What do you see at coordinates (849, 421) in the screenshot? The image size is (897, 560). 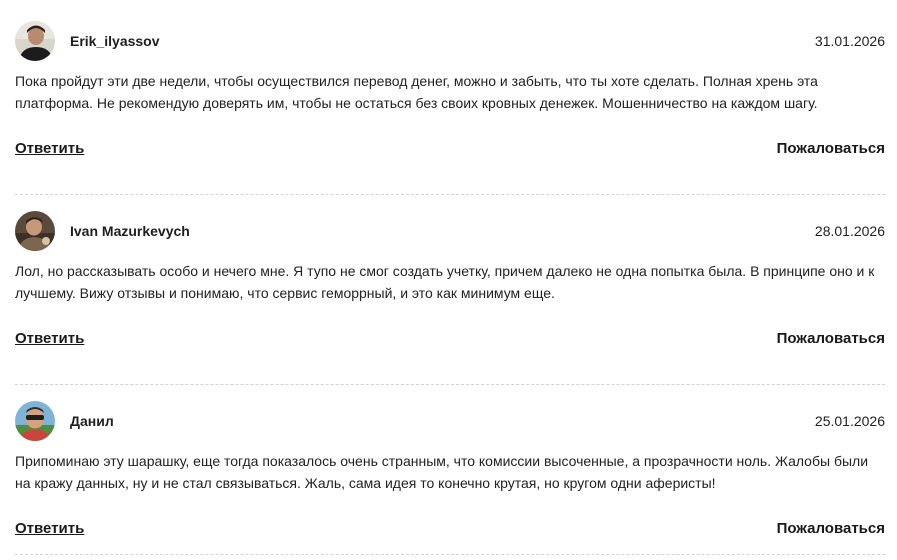 I see `comment-date: 25.01.2026` at bounding box center [849, 421].